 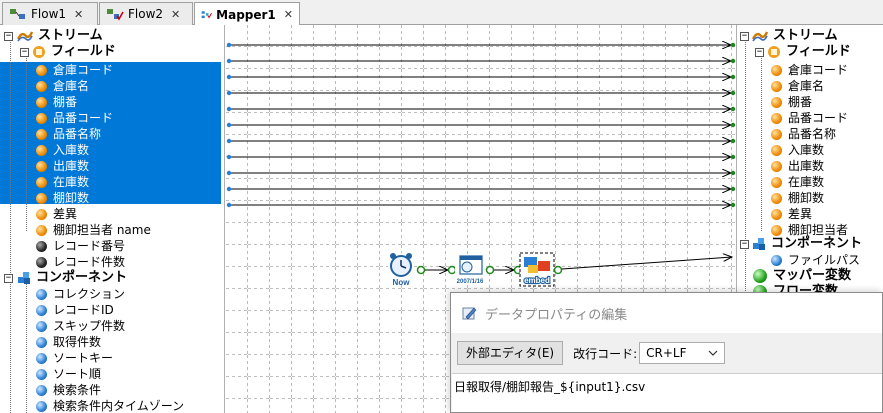 I want to click on property-icon, so click(x=41, y=294).